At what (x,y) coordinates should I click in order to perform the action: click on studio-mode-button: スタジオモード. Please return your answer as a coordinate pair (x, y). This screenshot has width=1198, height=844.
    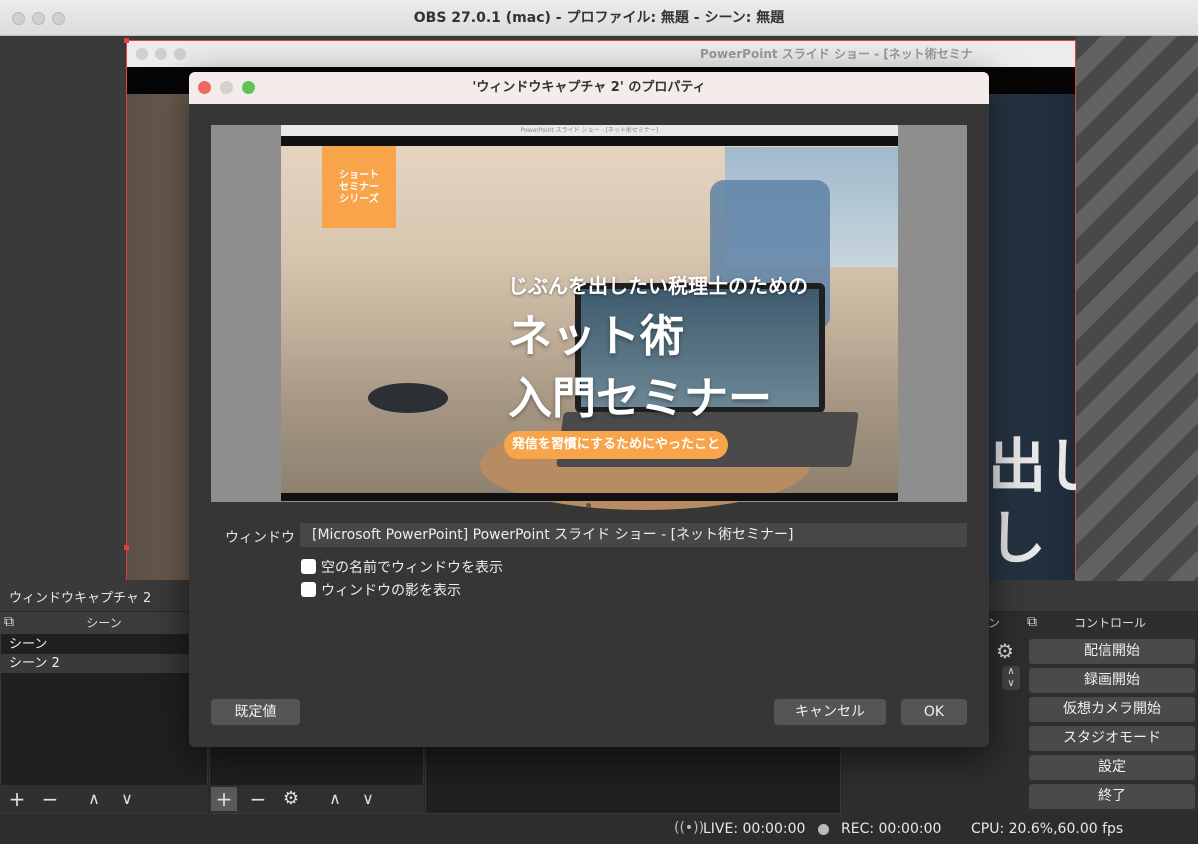
    Looking at the image, I should click on (1112, 738).